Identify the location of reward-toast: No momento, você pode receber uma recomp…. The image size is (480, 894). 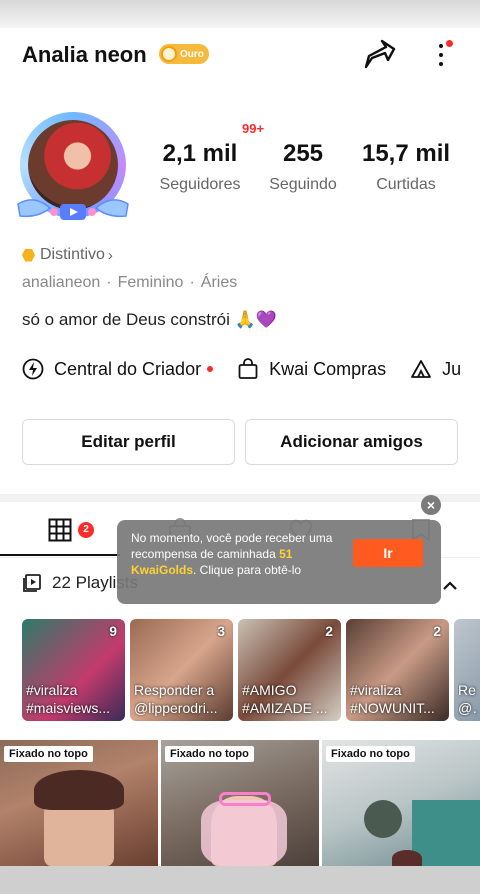
(279, 562).